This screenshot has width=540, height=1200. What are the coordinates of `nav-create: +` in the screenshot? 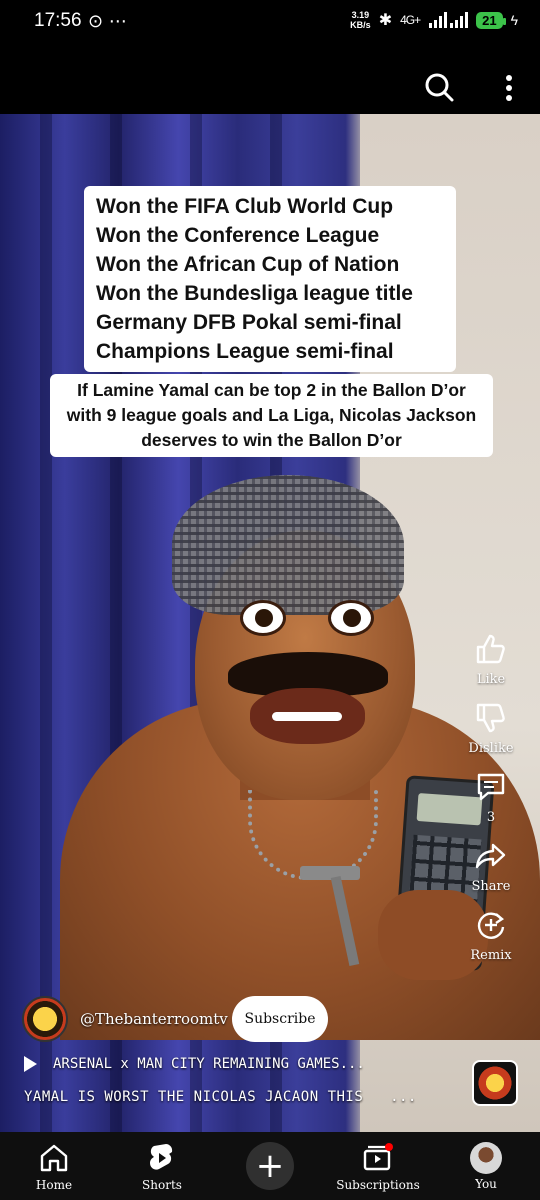 It's located at (270, 1166).